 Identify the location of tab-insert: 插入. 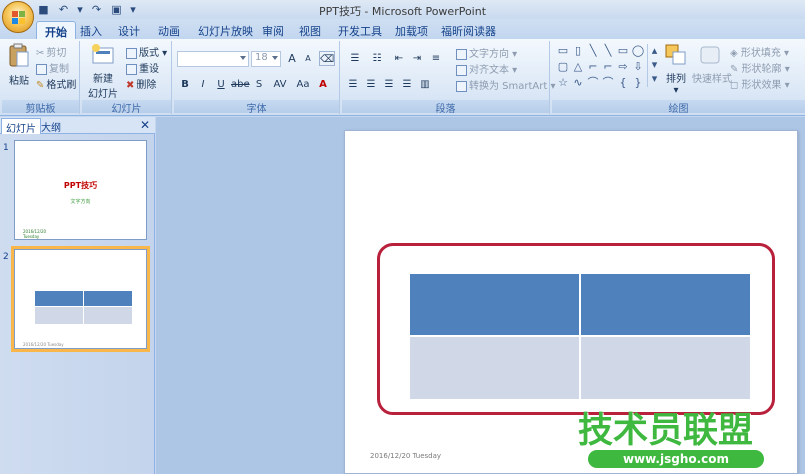
(91, 30).